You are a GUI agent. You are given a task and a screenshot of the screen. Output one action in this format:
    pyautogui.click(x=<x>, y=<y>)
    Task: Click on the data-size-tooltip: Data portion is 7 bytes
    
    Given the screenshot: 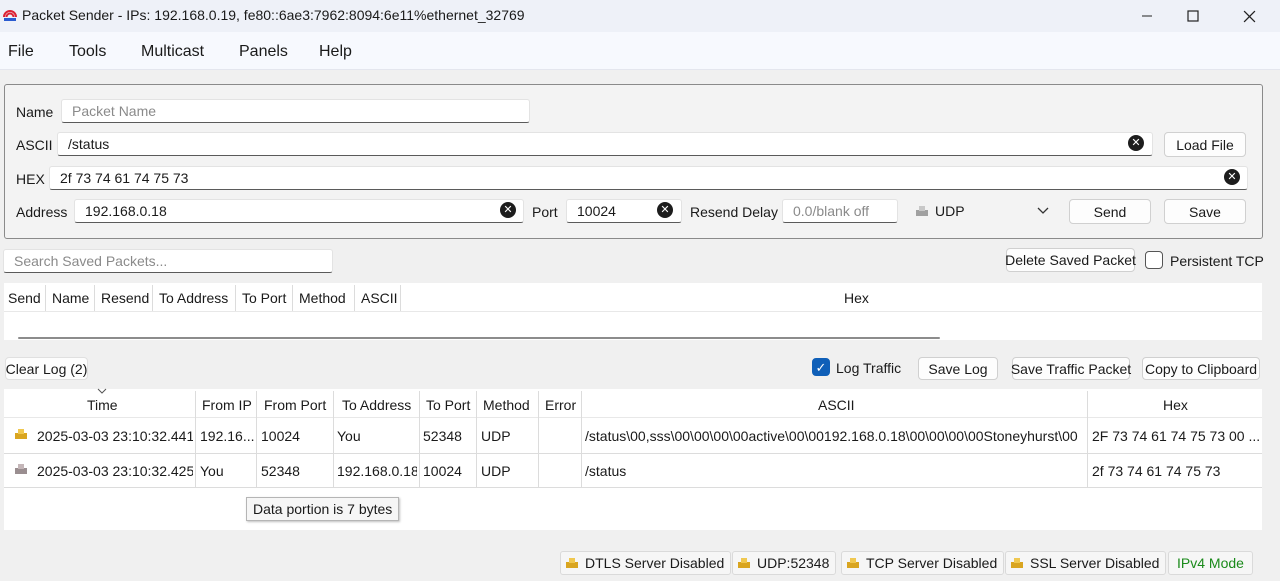 What is the action you would take?
    pyautogui.click(x=323, y=509)
    